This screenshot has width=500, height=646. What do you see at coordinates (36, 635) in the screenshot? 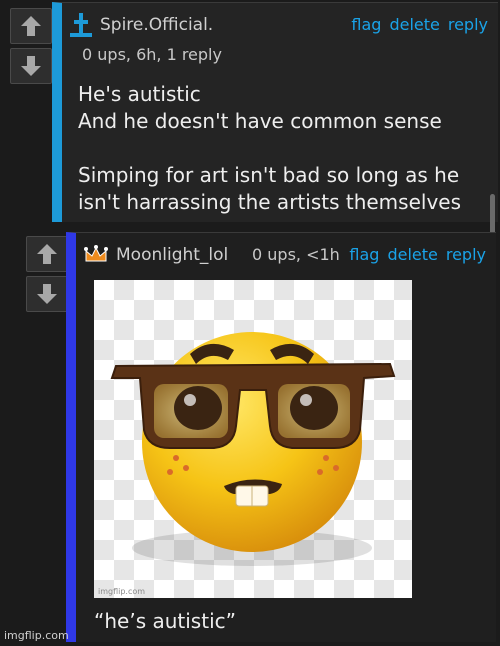
I see `site-watermark: imgflip.com` at bounding box center [36, 635].